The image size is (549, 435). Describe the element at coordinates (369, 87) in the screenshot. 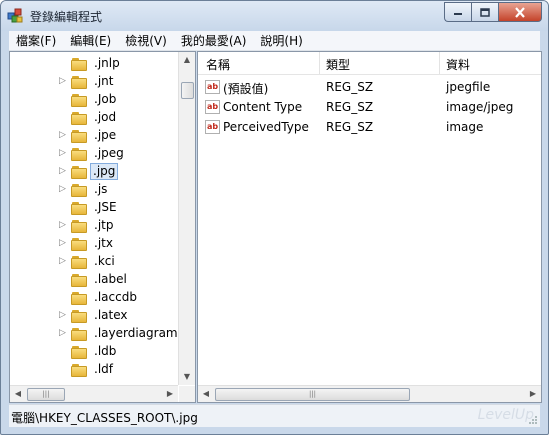

I see `value-row: ab (預設值) REG_SZ jpegfile` at that location.